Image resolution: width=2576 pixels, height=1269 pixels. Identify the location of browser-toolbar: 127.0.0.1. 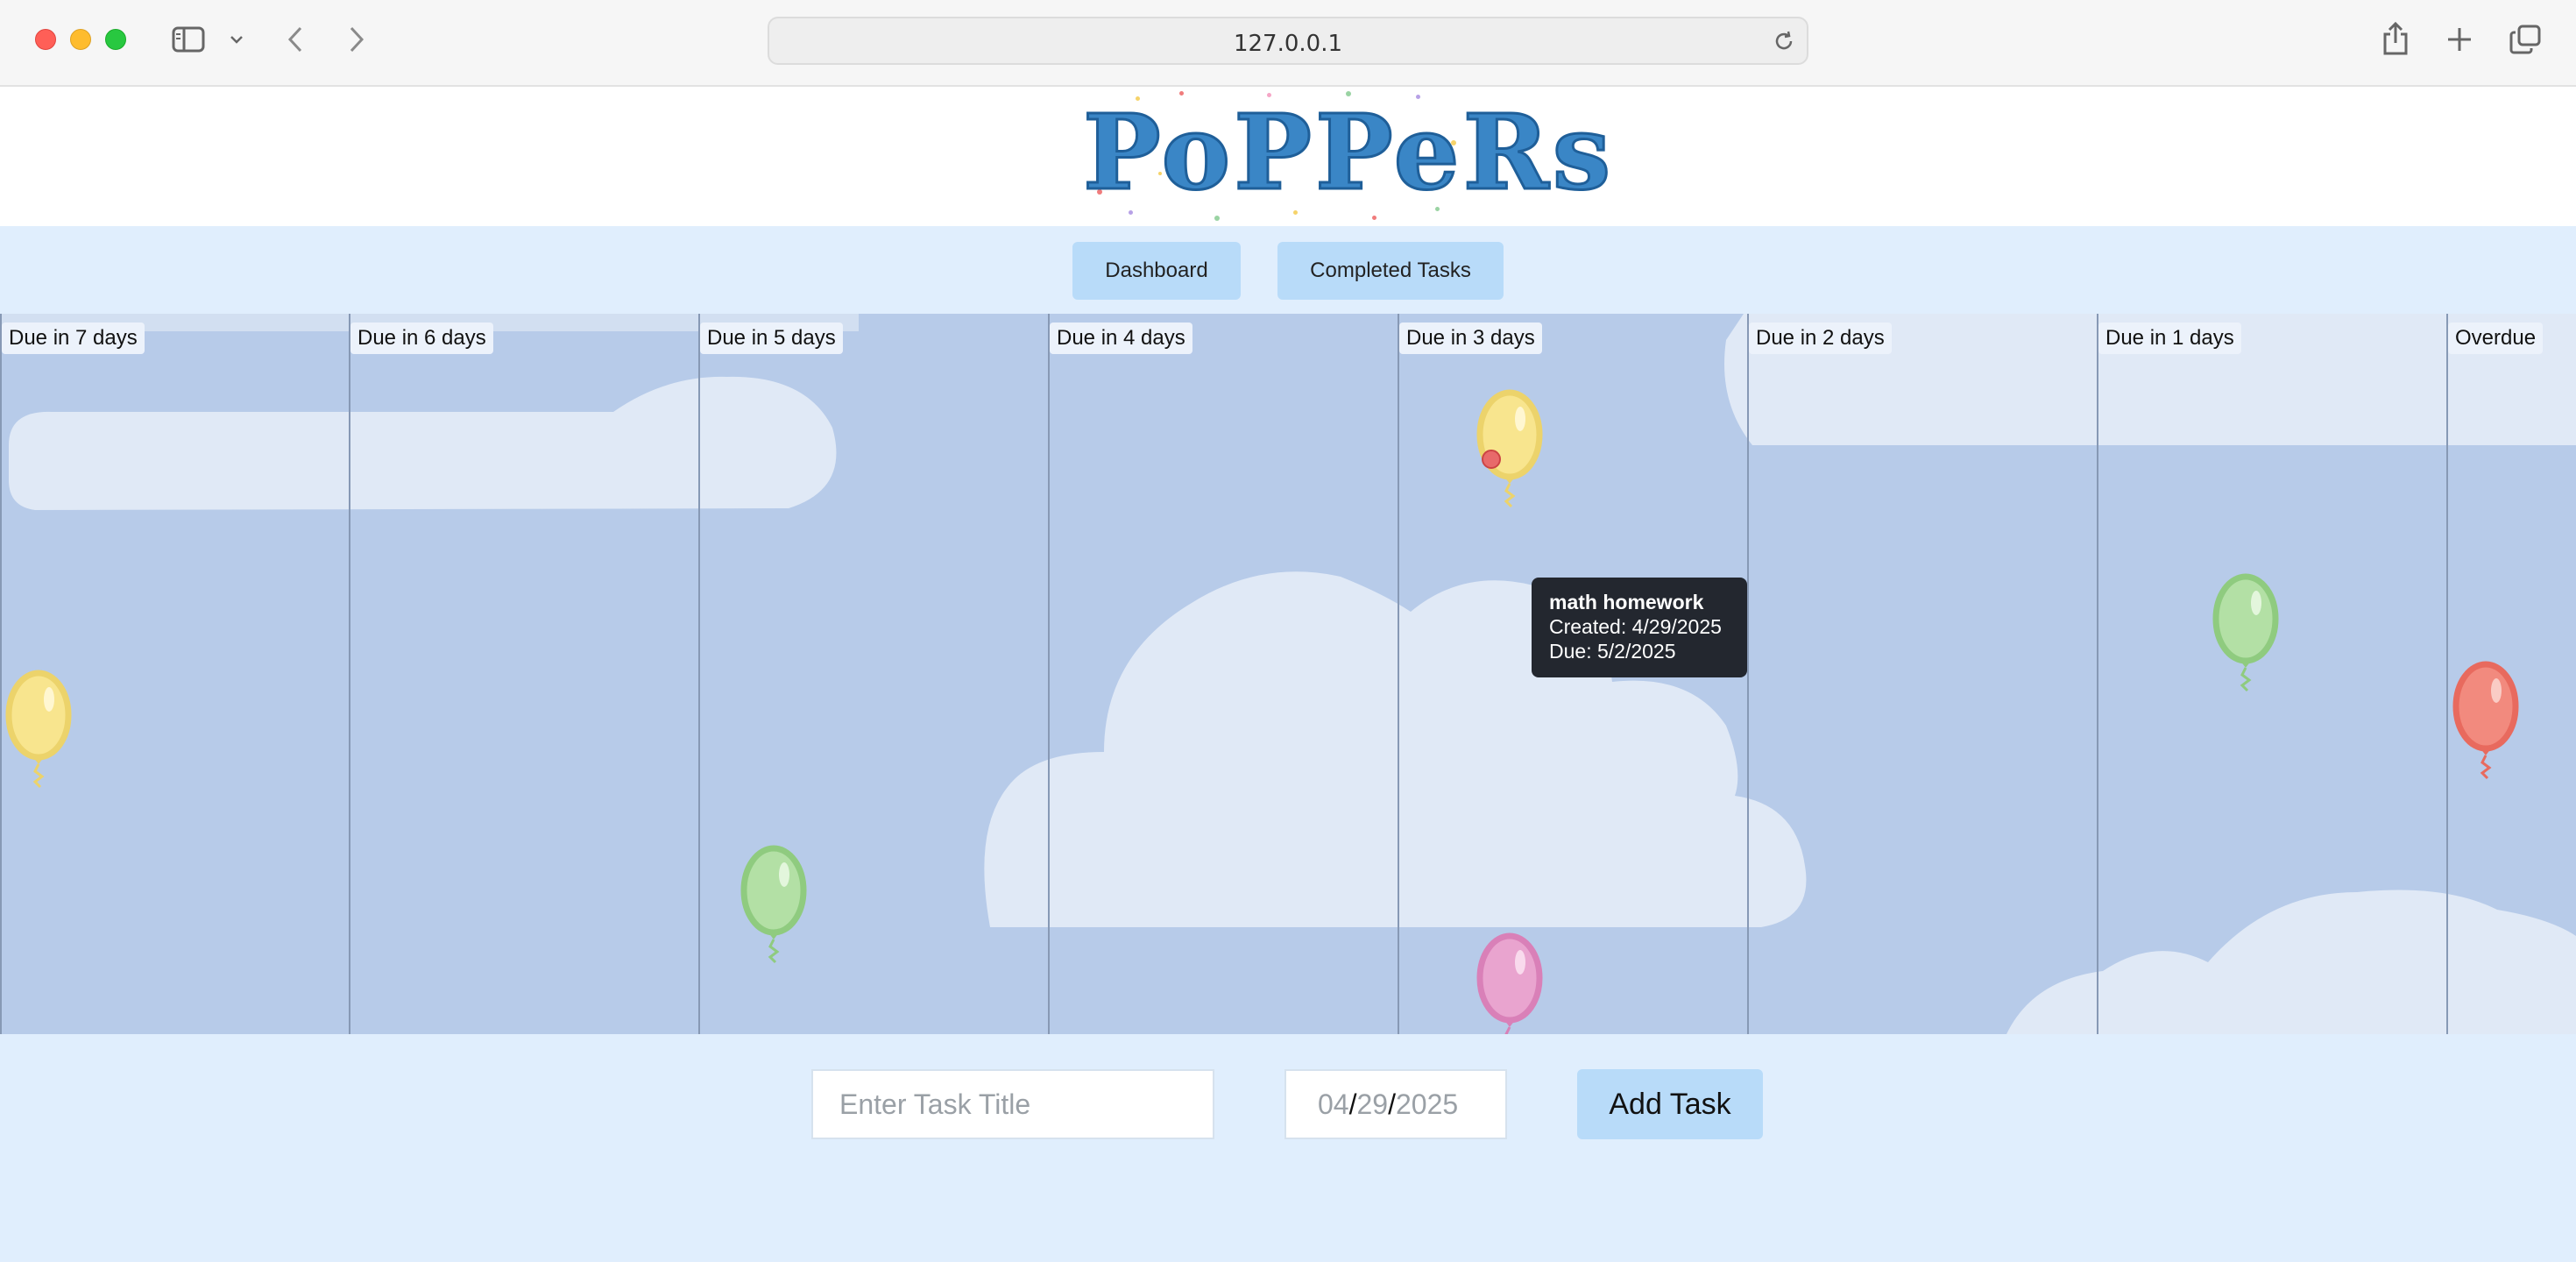
(1288, 43).